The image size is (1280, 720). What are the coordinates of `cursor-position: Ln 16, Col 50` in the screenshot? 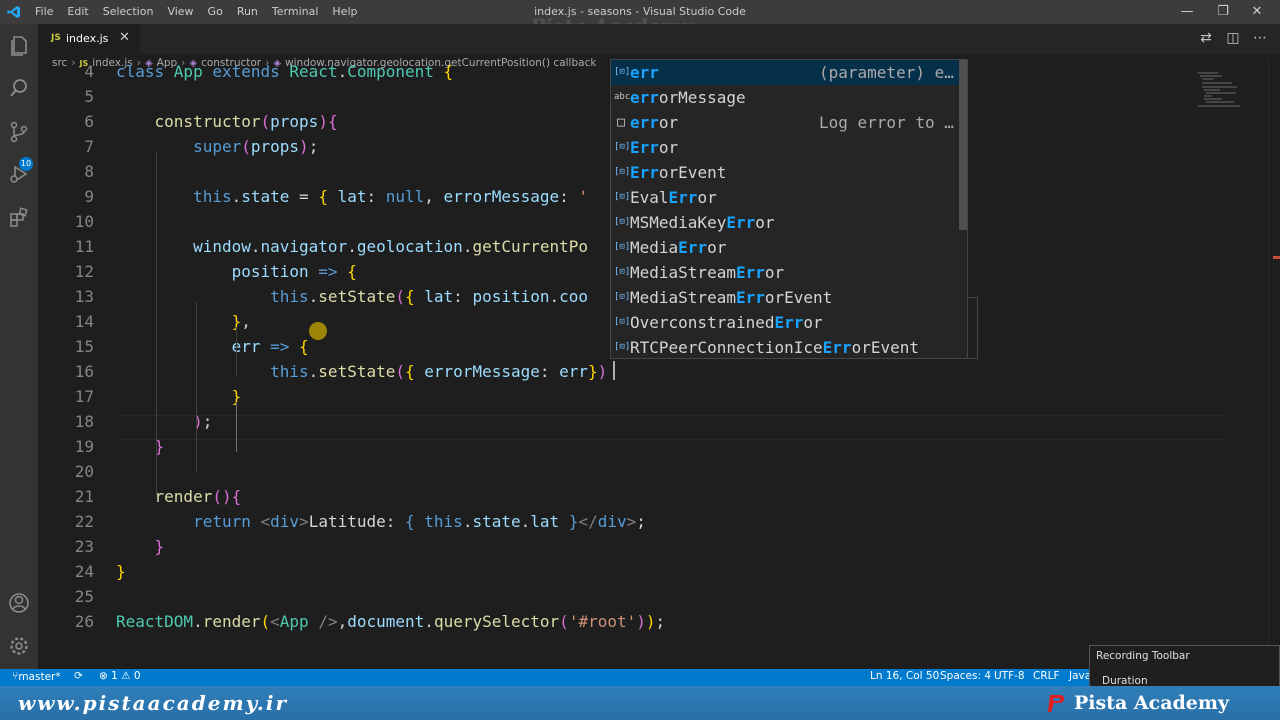 It's located at (904, 676).